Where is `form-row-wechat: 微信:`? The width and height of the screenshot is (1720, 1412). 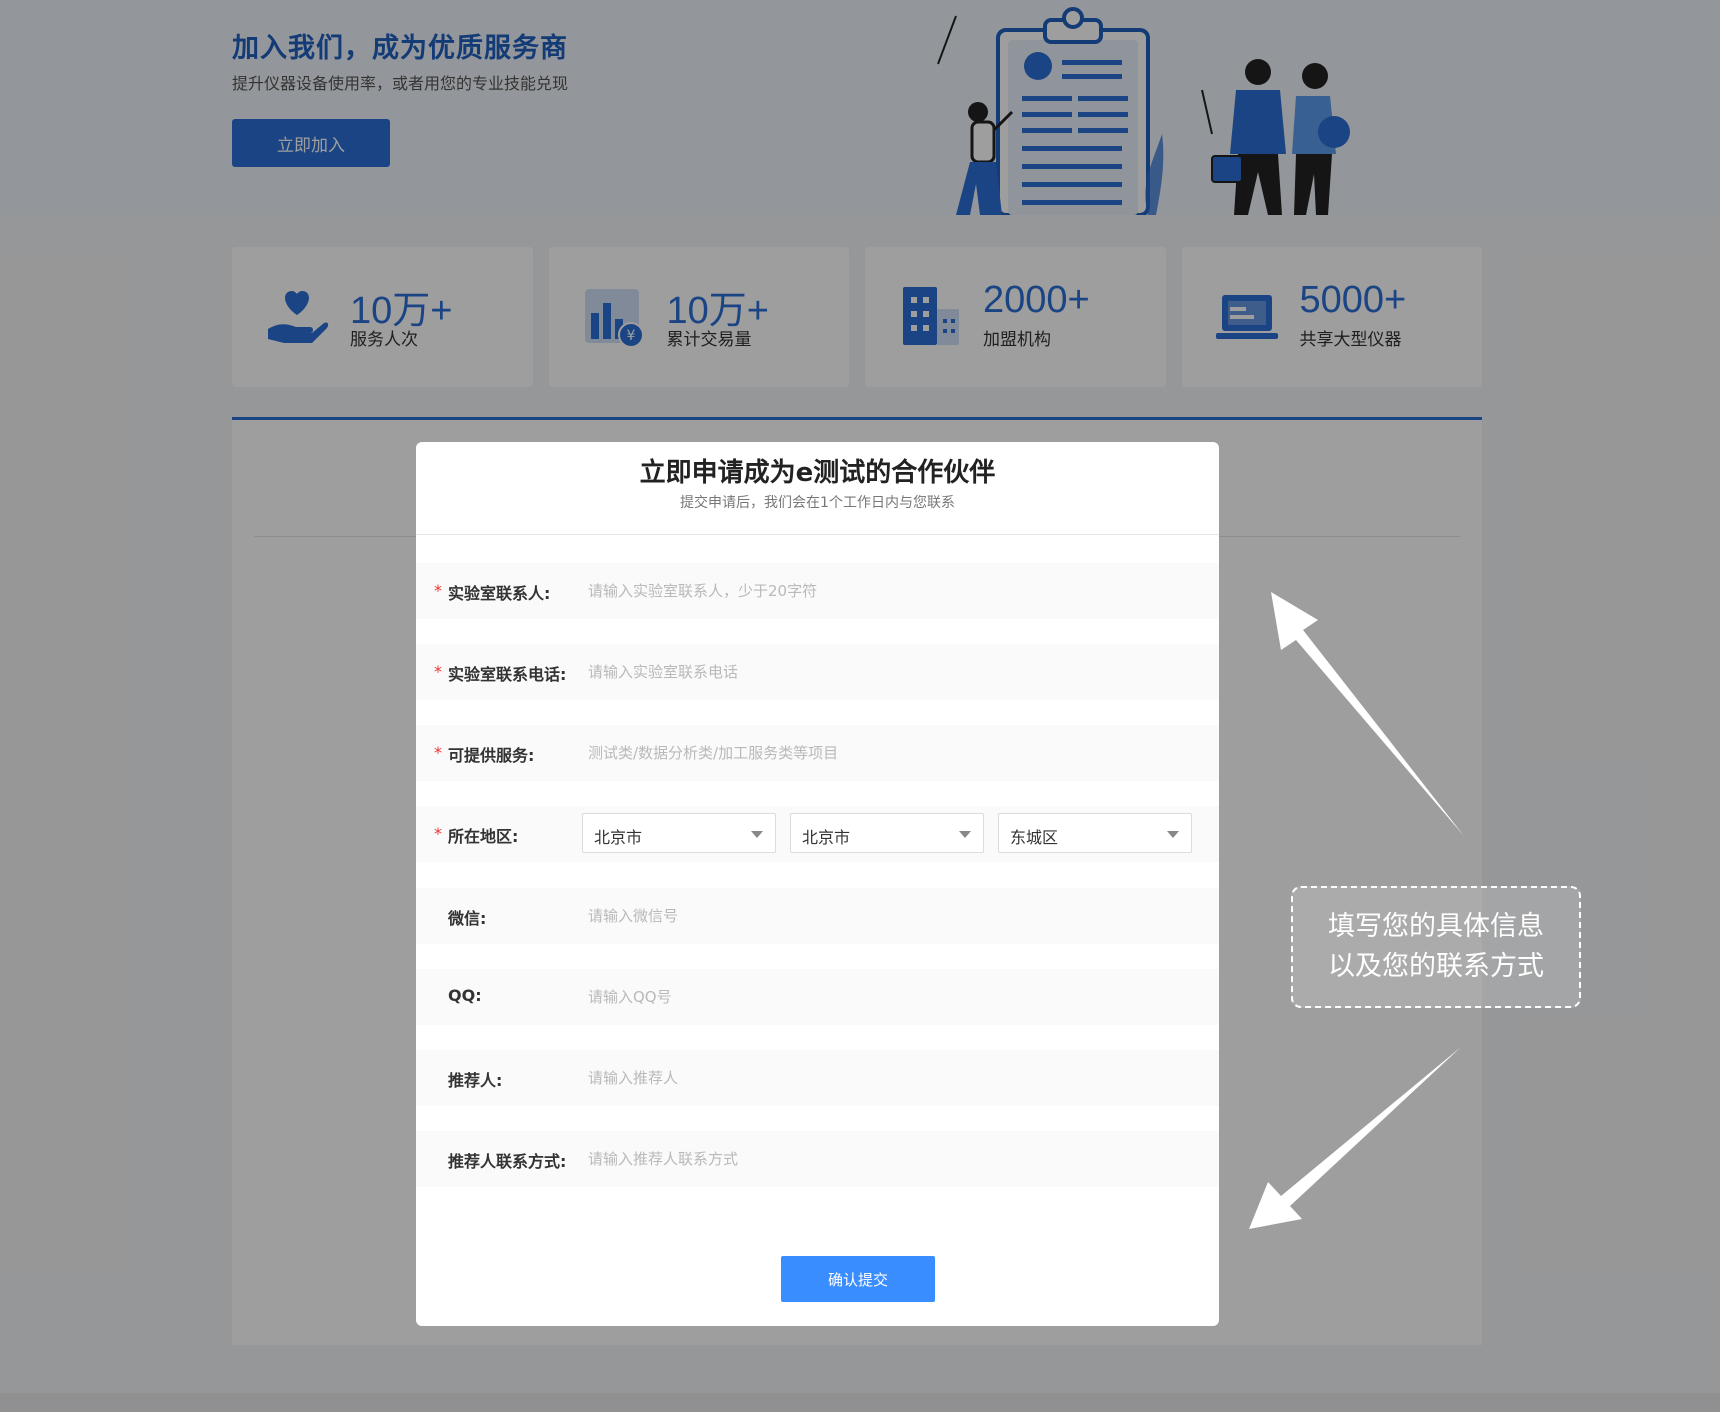 form-row-wechat: 微信: is located at coordinates (817, 916).